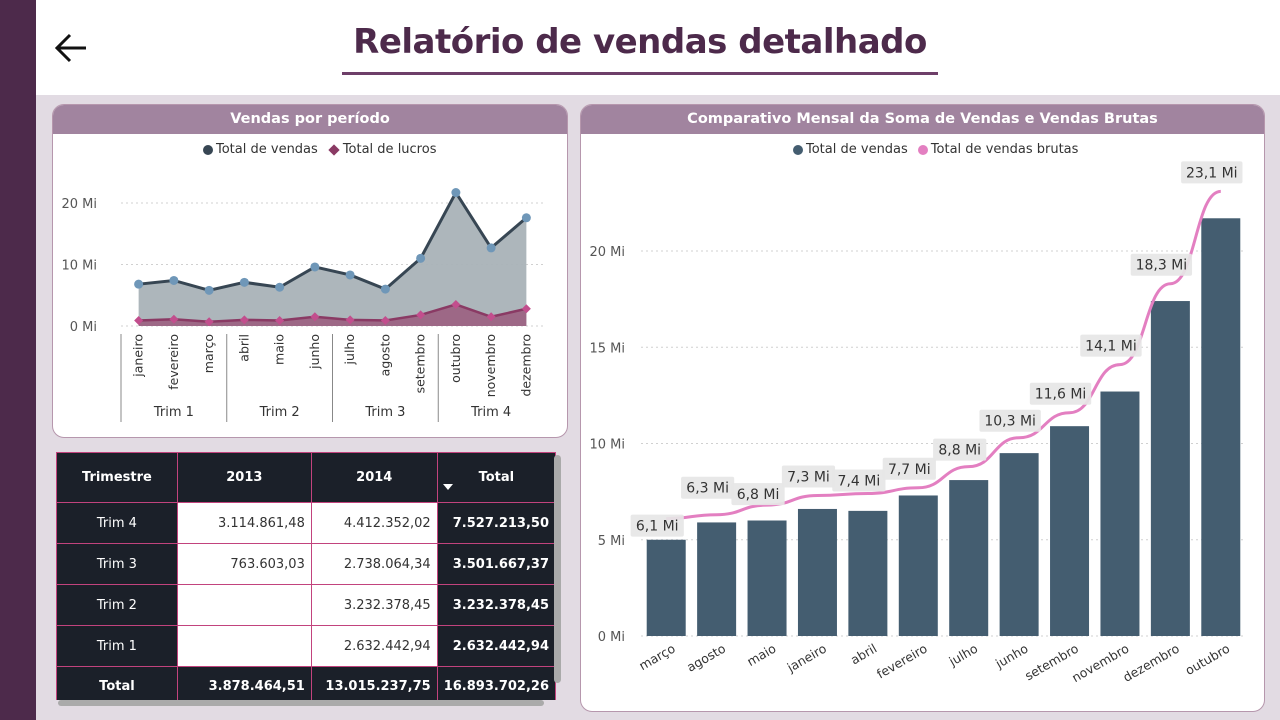  What do you see at coordinates (859, 482) in the screenshot?
I see `data-label: 7,4 Mi` at bounding box center [859, 482].